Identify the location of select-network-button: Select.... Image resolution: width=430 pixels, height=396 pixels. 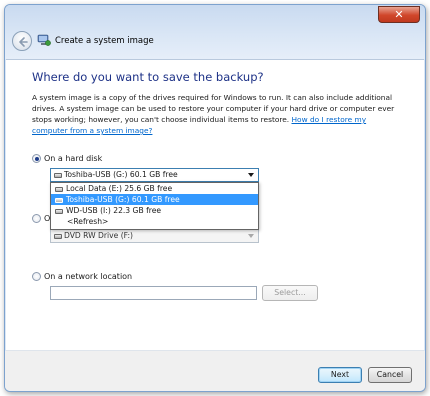
(290, 293).